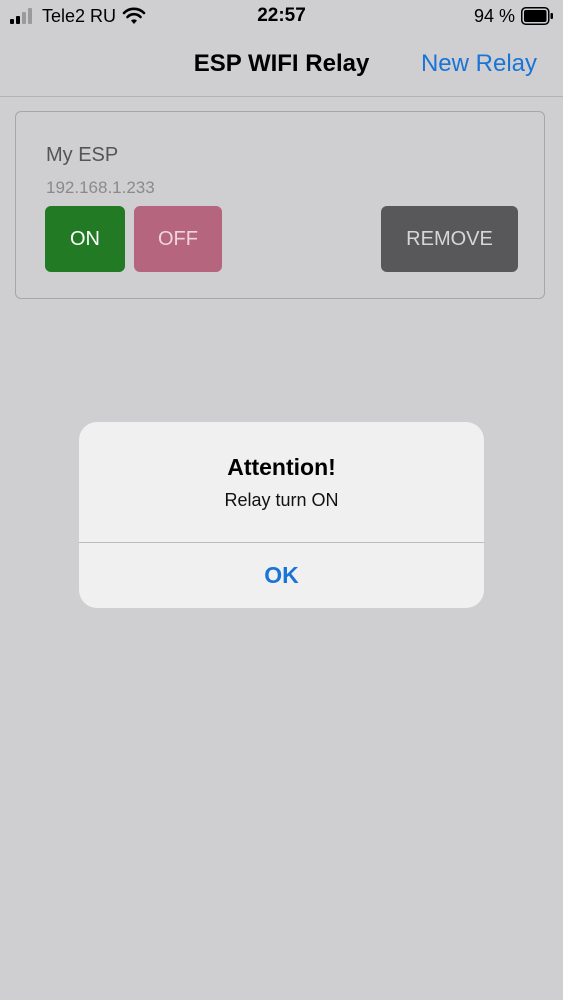 The height and width of the screenshot is (1000, 563). Describe the element at coordinates (281, 500) in the screenshot. I see `alert-message: Relay turn ON` at that location.